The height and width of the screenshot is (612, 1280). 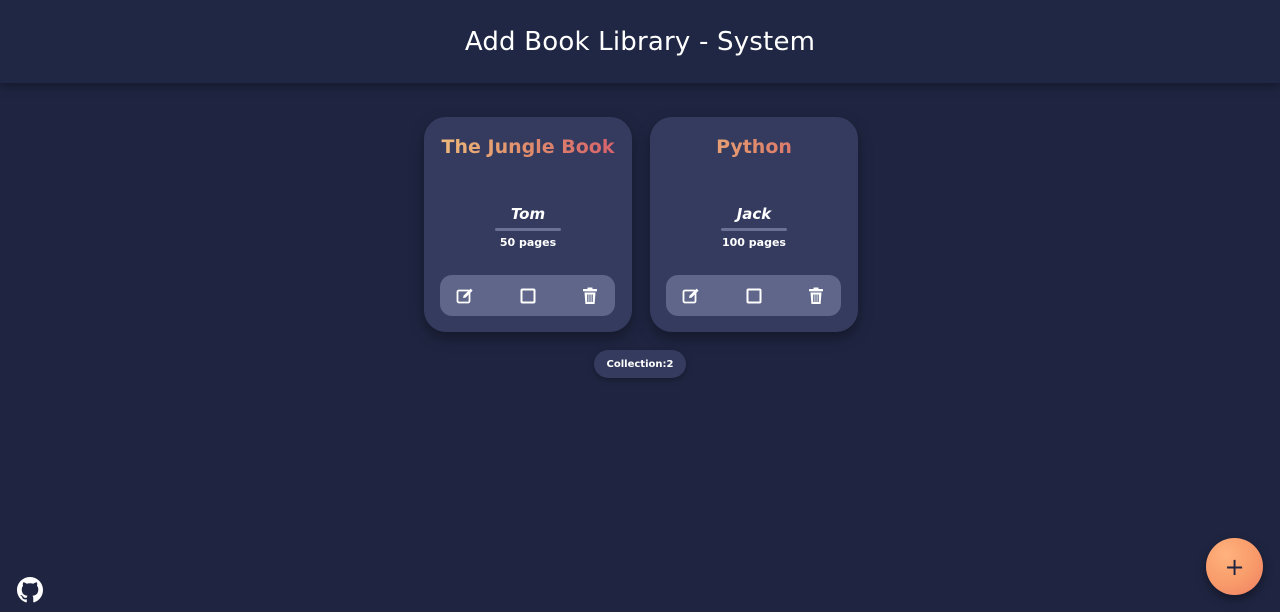 I want to click on add-book-button: +, so click(x=1234, y=566).